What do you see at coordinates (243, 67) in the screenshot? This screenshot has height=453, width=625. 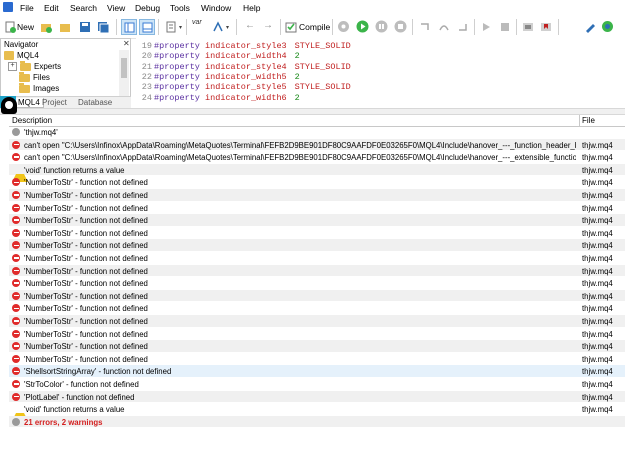 I see `code-line: 21 #property indicator_style4 STYLE_SOLID` at bounding box center [243, 67].